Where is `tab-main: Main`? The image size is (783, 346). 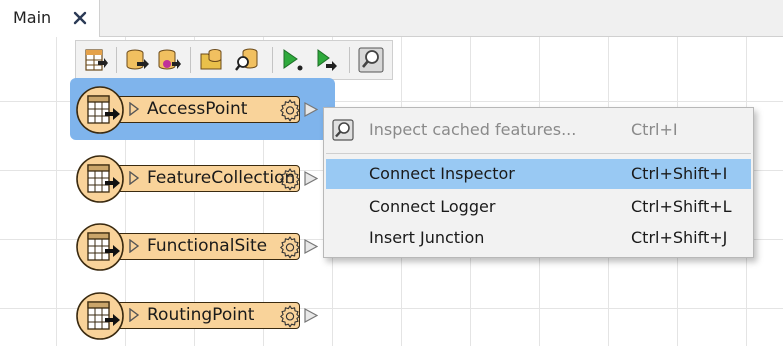 tab-main: Main is located at coordinates (50, 18).